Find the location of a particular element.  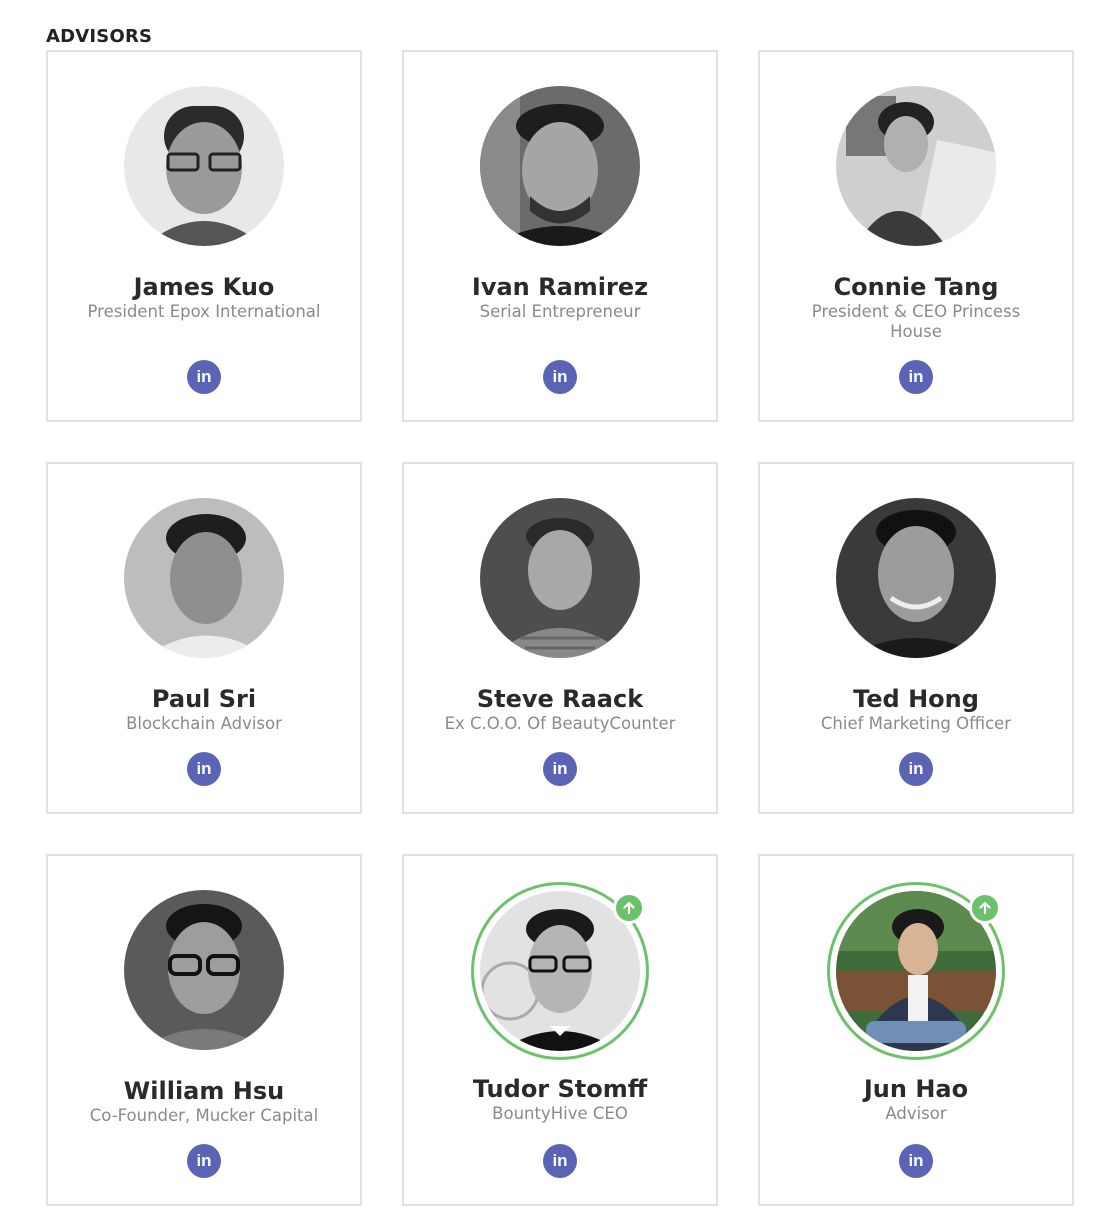

advisor-card: Paul Sri Blockchain Advisor in is located at coordinates (204, 638).